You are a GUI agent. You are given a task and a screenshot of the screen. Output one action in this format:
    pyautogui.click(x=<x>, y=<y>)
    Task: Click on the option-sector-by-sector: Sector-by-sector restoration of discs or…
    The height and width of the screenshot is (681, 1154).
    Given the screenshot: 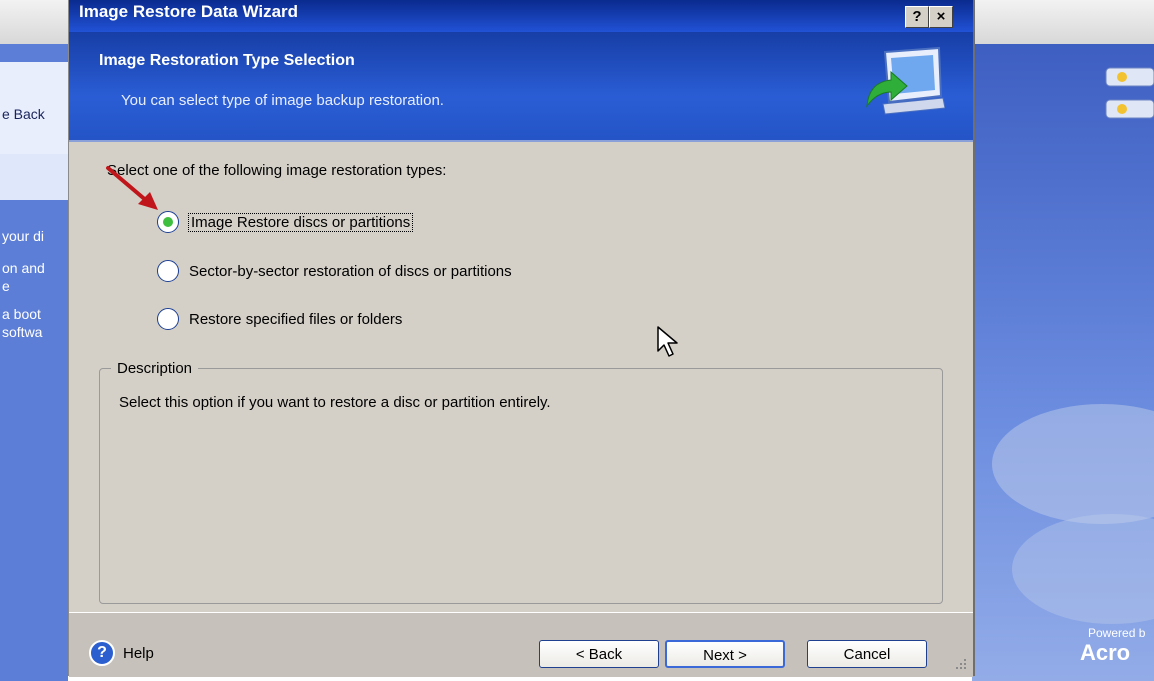 What is the action you would take?
    pyautogui.click(x=334, y=271)
    